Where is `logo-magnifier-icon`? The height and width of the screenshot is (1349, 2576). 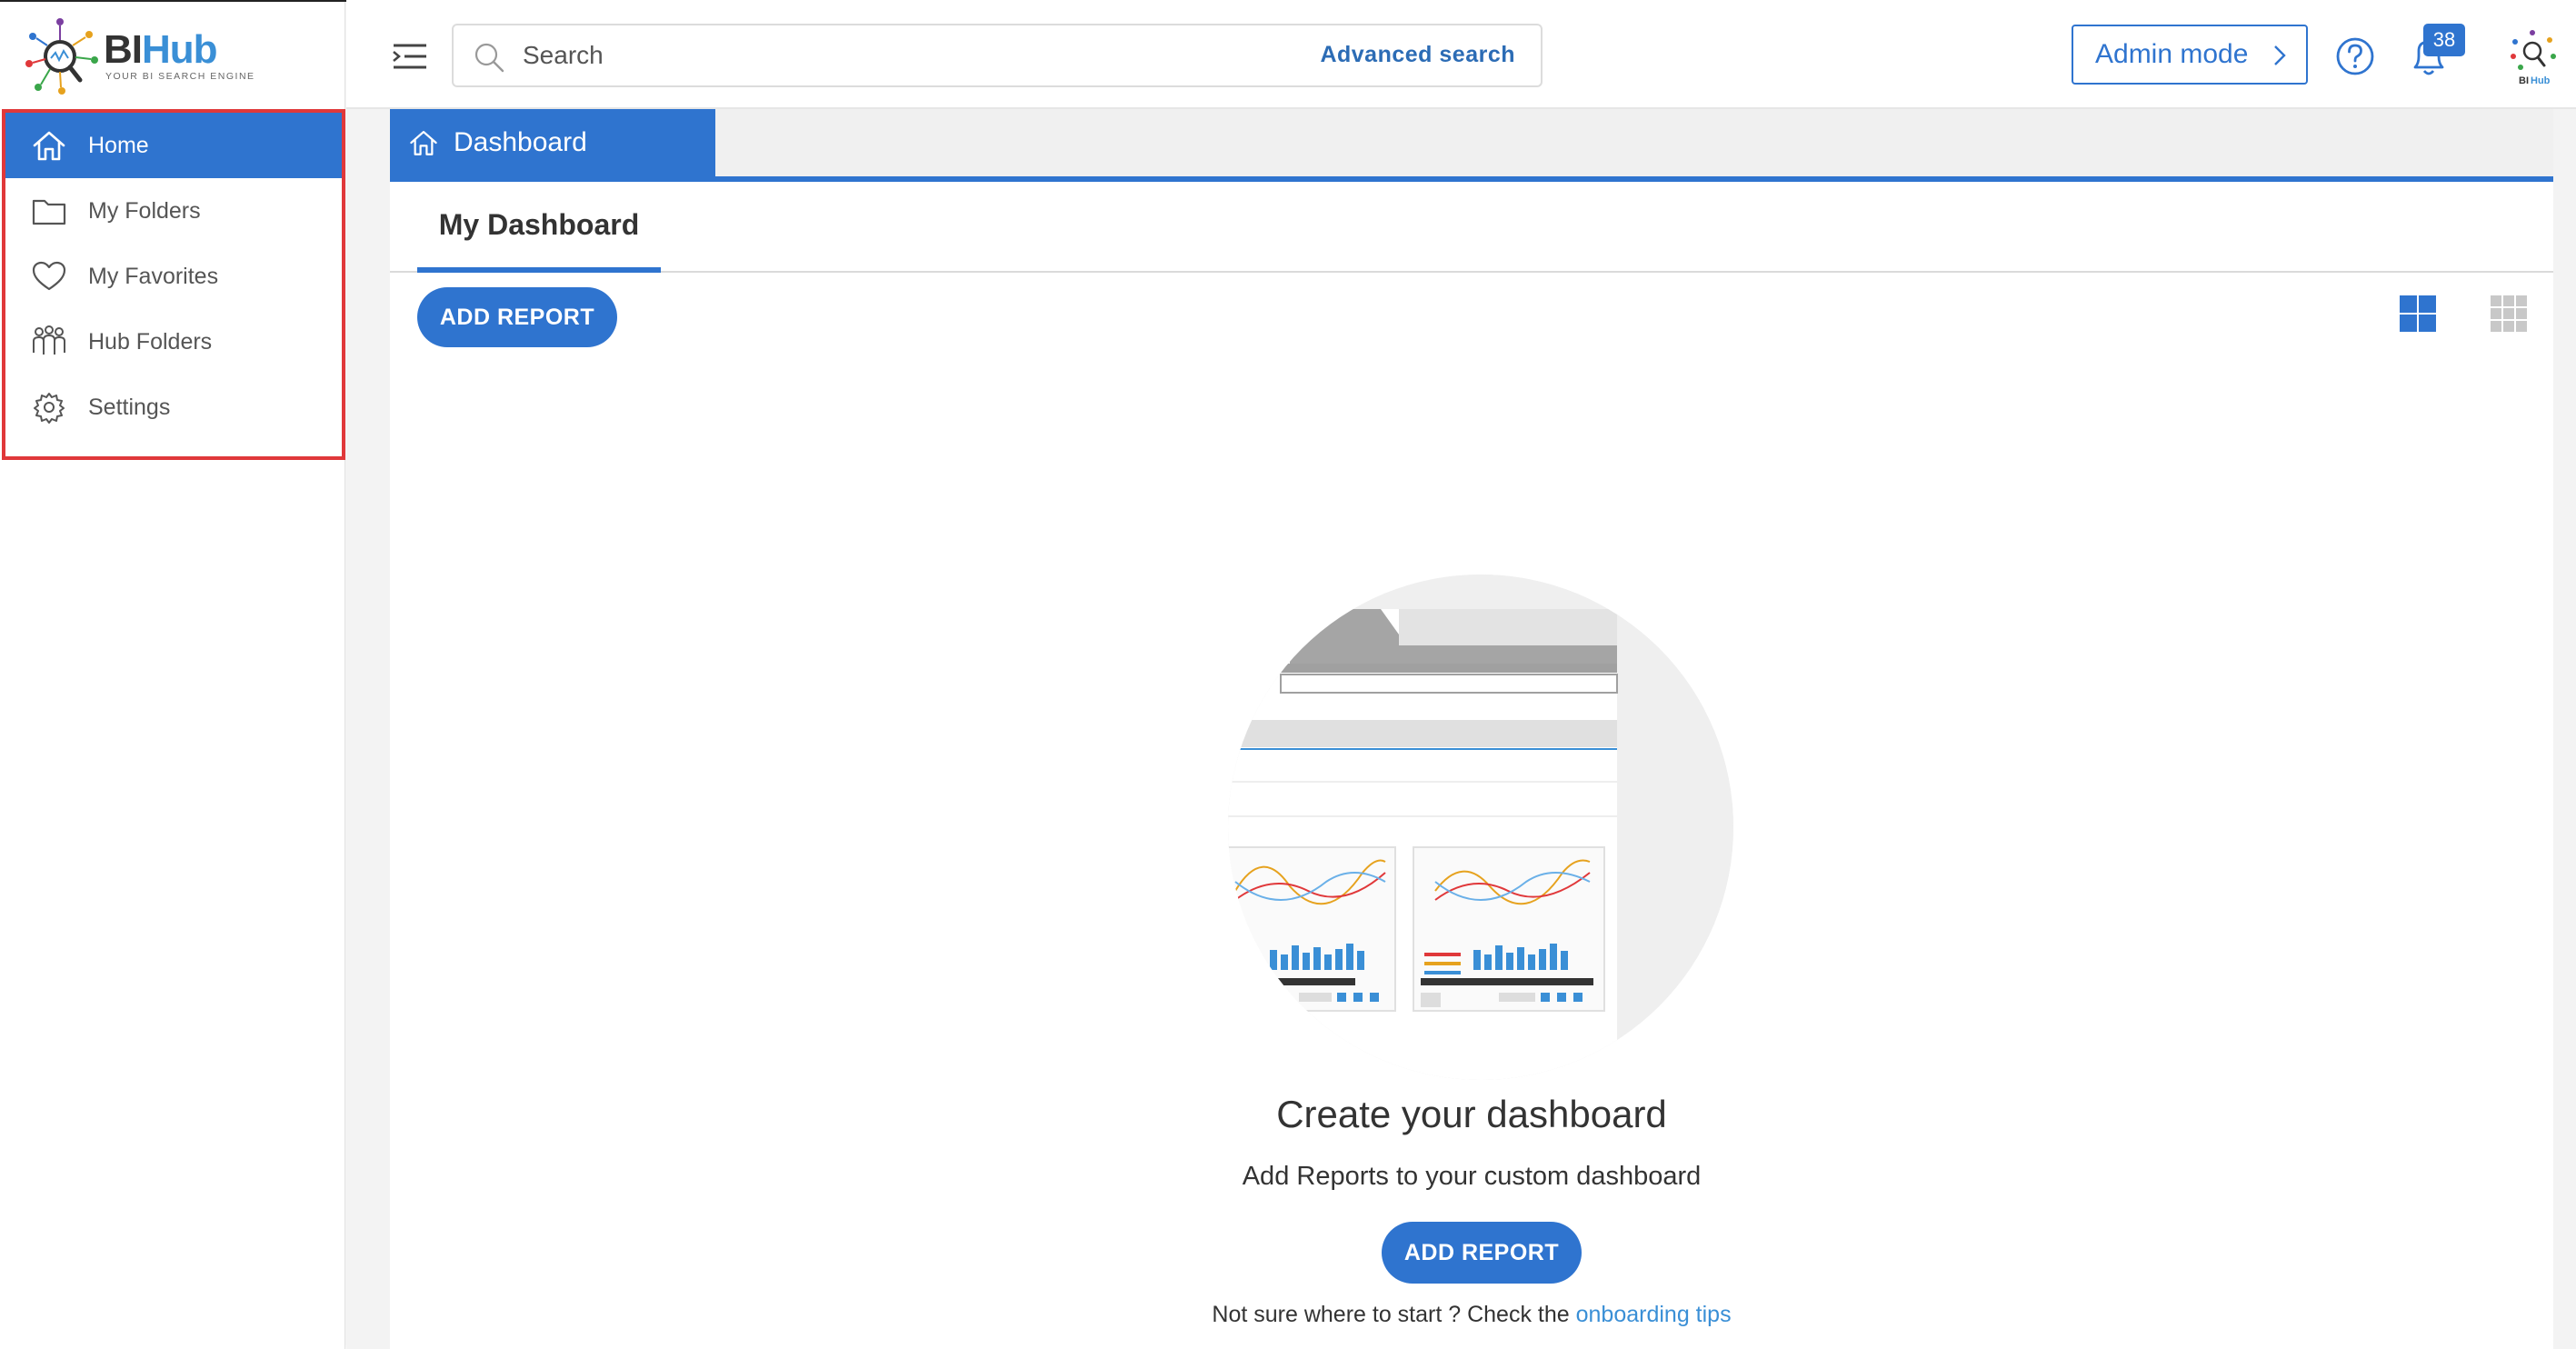
logo-magnifier-icon is located at coordinates (61, 56).